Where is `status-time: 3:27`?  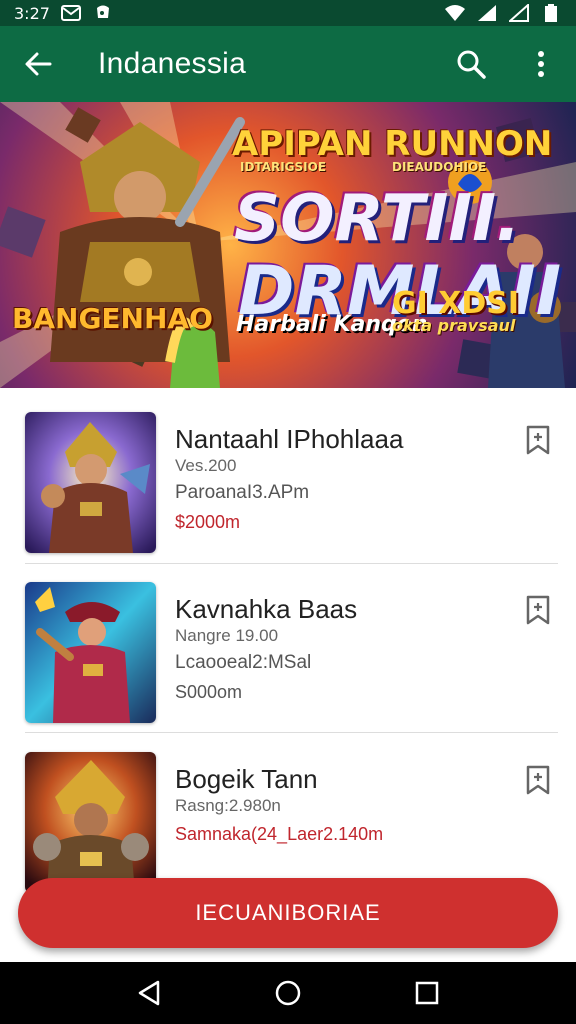
status-time: 3:27 is located at coordinates (32, 13).